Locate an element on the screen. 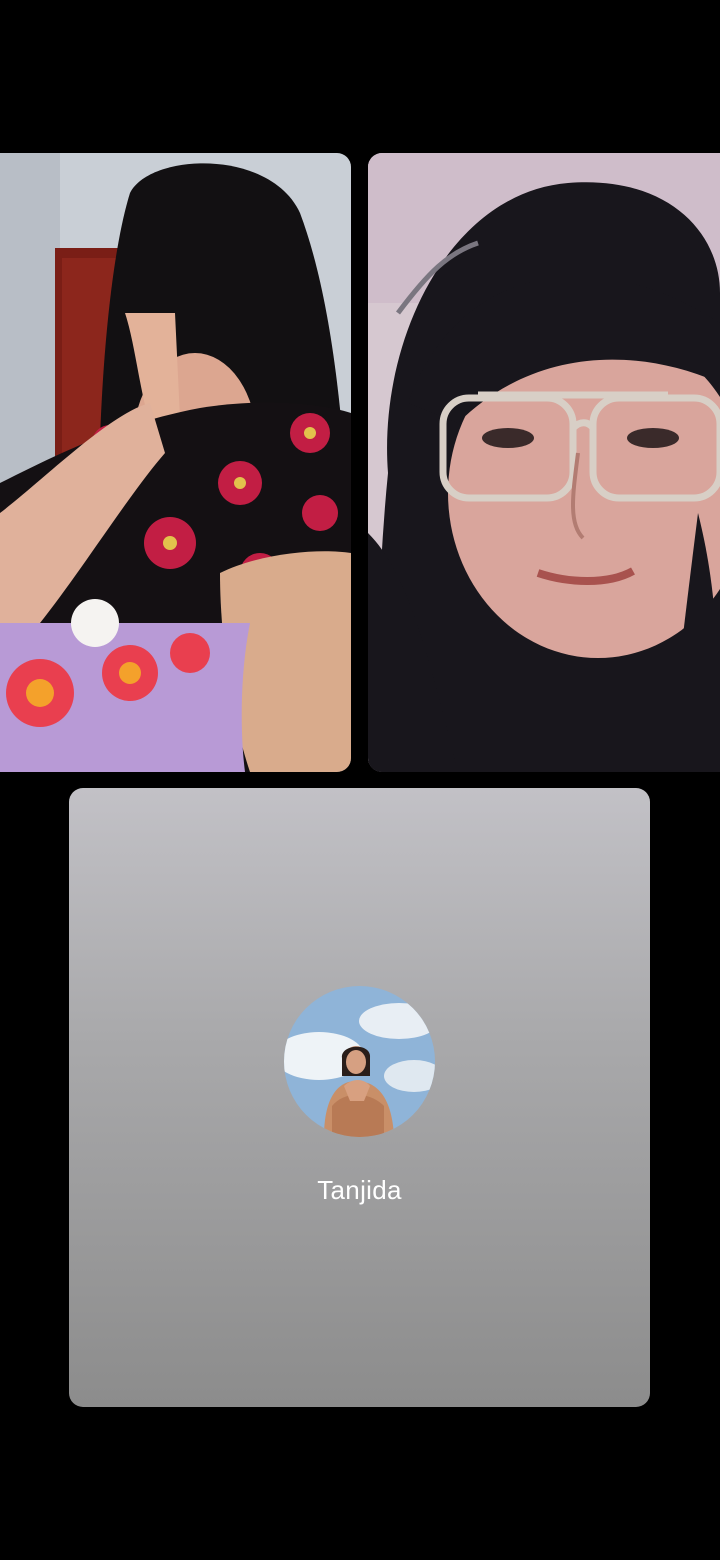  profile-photo is located at coordinates (359, 1061).